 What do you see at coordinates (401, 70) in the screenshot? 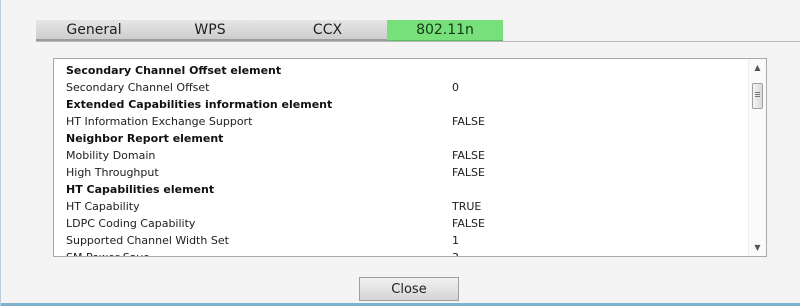
I see `section-header-row: Secondary Channel Offset element` at bounding box center [401, 70].